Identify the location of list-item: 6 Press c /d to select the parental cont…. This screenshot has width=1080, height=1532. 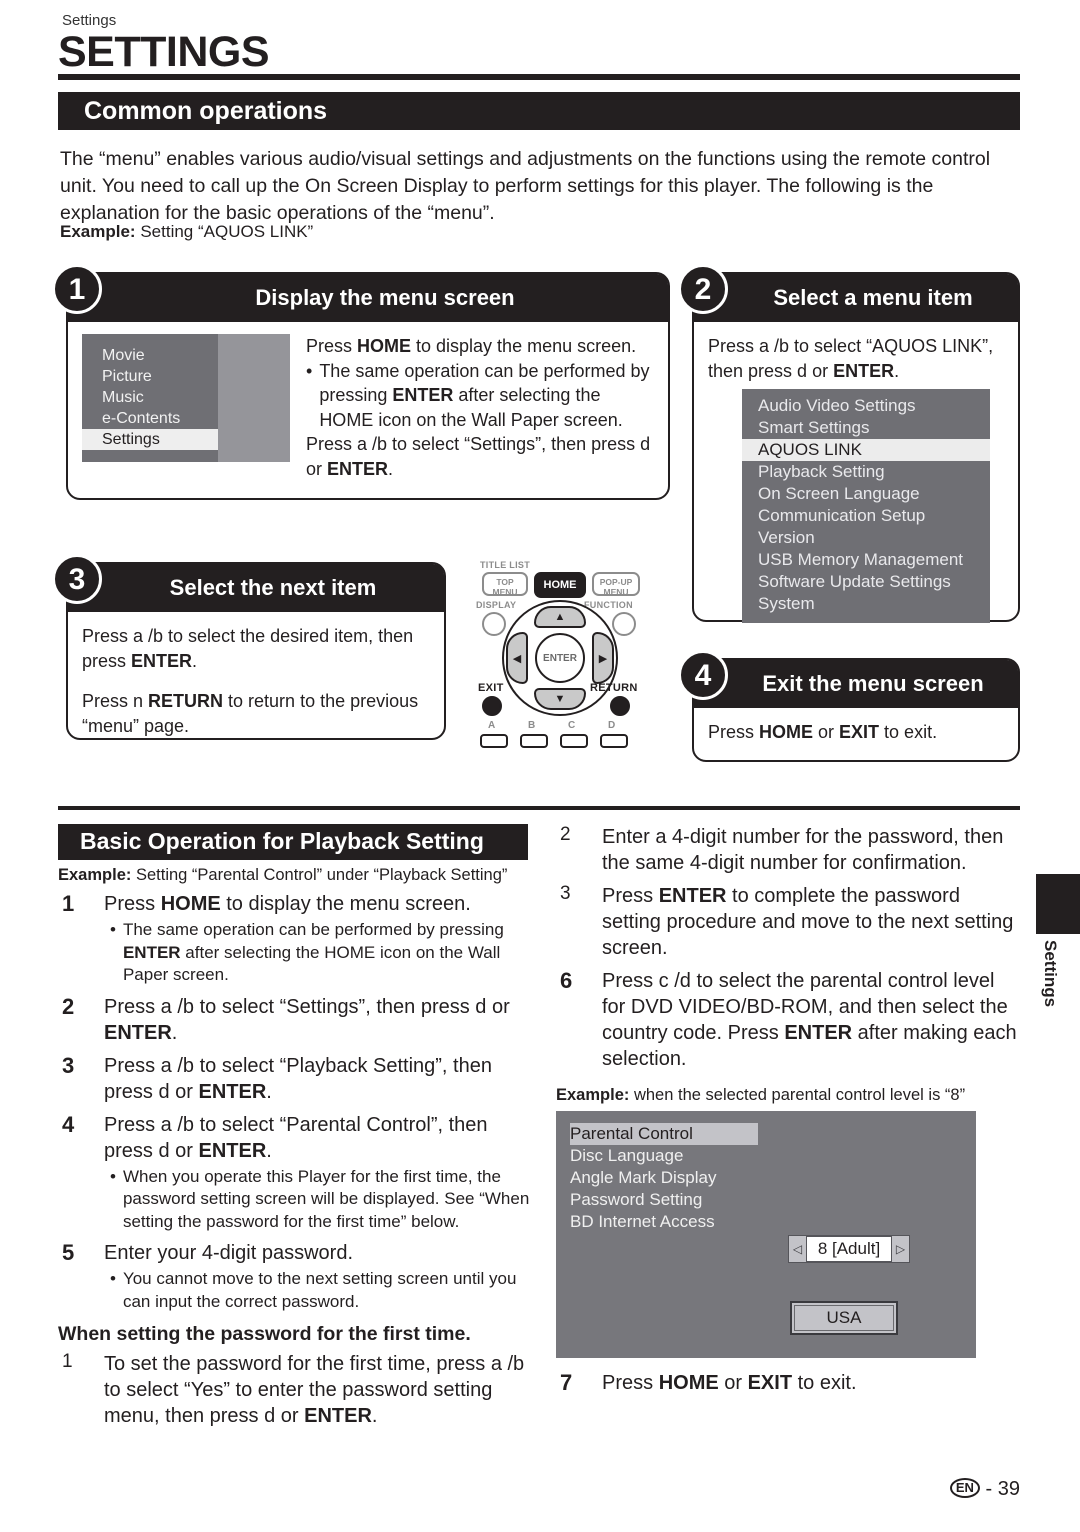
(789, 1020).